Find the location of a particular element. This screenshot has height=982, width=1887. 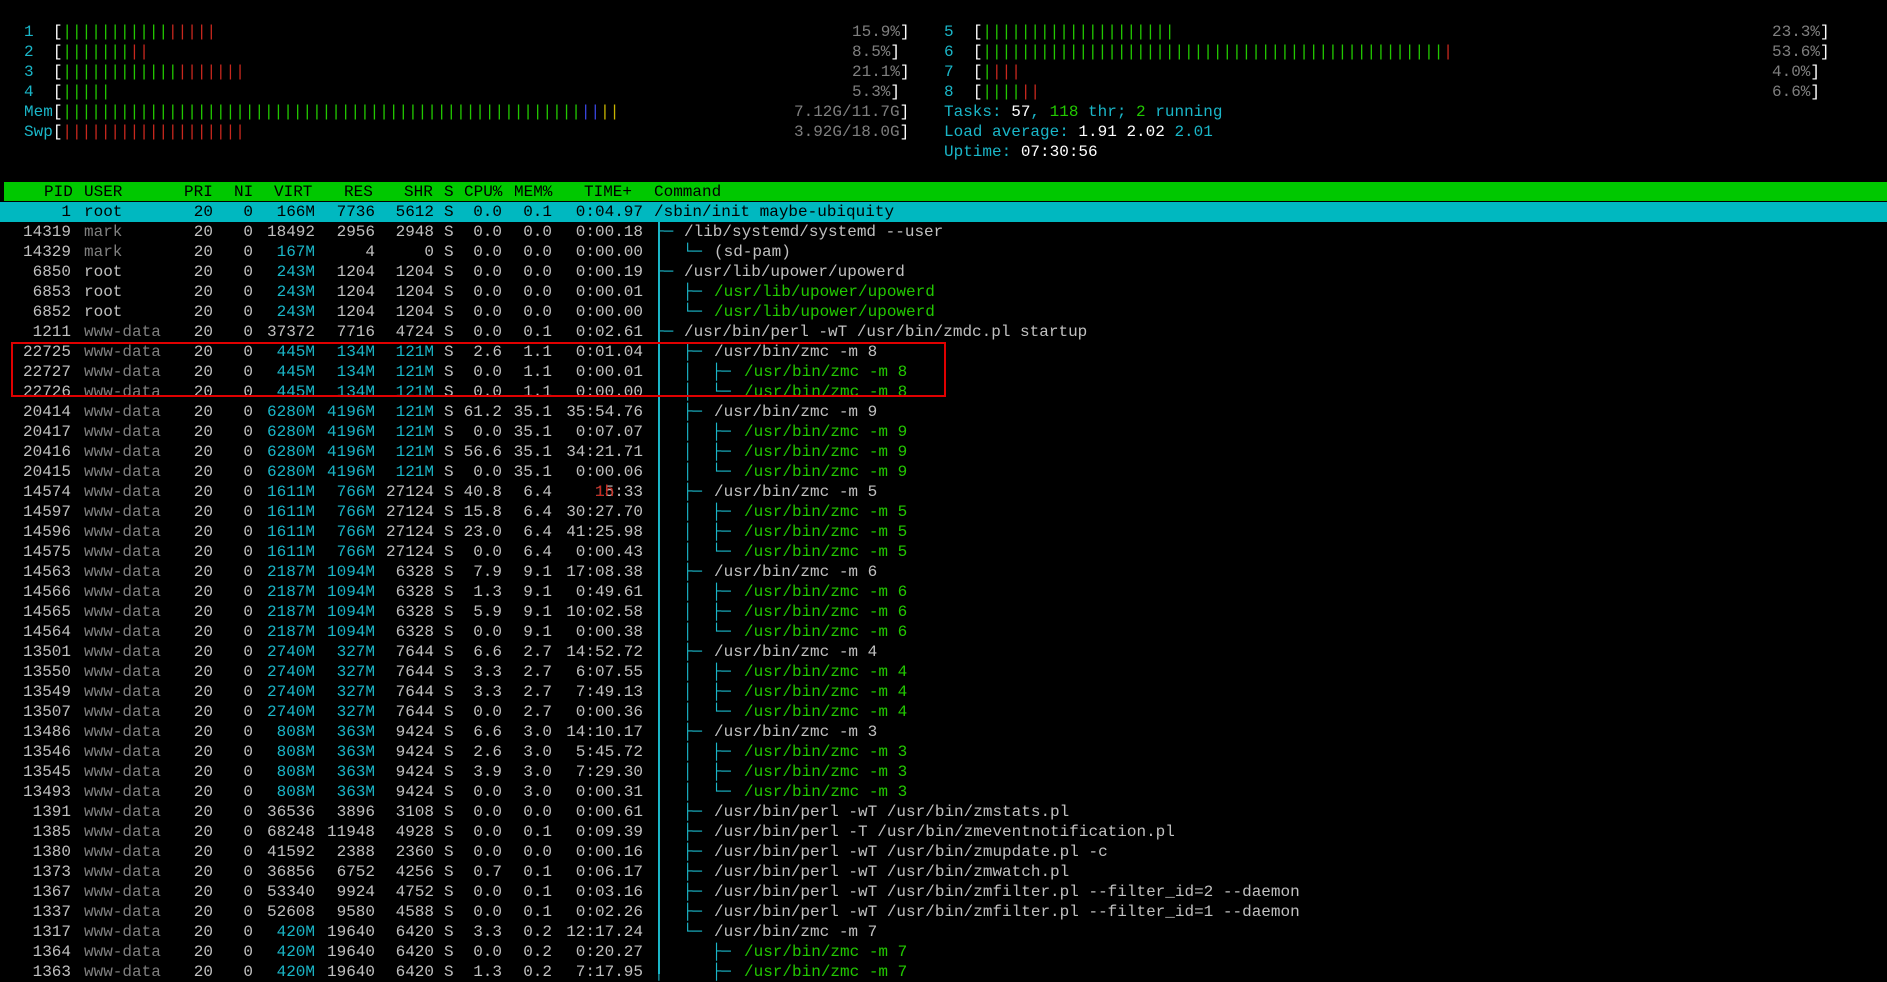

virt-cell: 36856 is located at coordinates (290, 872).